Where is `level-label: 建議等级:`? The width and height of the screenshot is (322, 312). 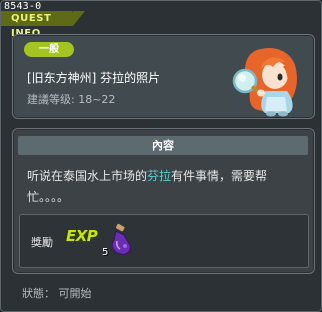 level-label: 建議等级: is located at coordinates (51, 99).